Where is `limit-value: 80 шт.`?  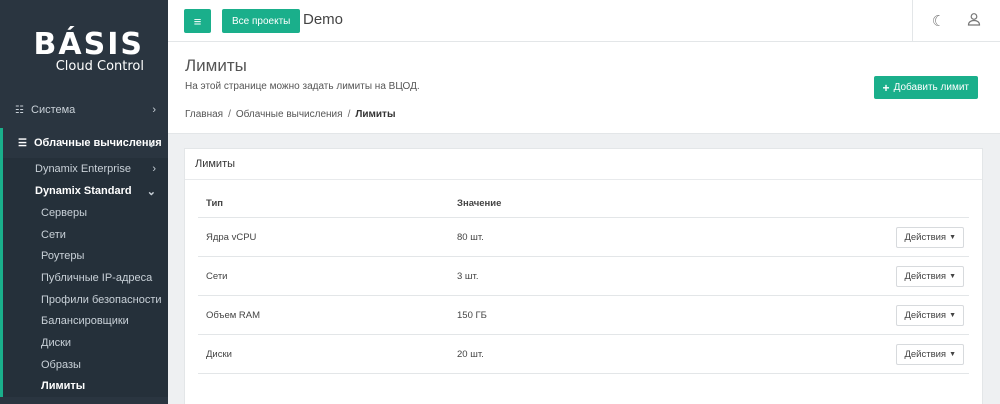 limit-value: 80 шт. is located at coordinates (470, 237).